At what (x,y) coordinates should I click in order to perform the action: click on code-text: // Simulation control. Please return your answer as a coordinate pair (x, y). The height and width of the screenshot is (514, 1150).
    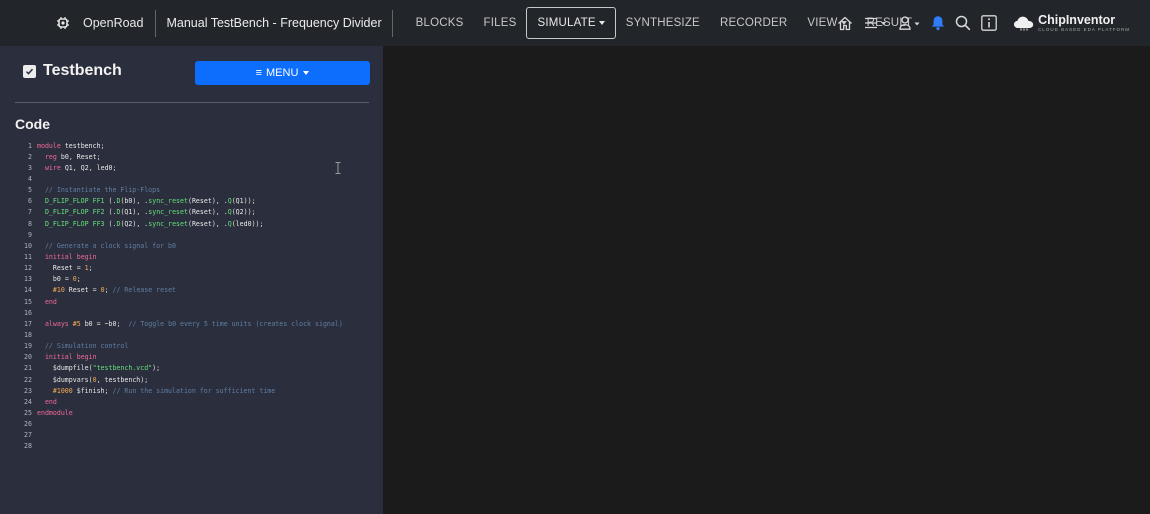
    Looking at the image, I should click on (86, 346).